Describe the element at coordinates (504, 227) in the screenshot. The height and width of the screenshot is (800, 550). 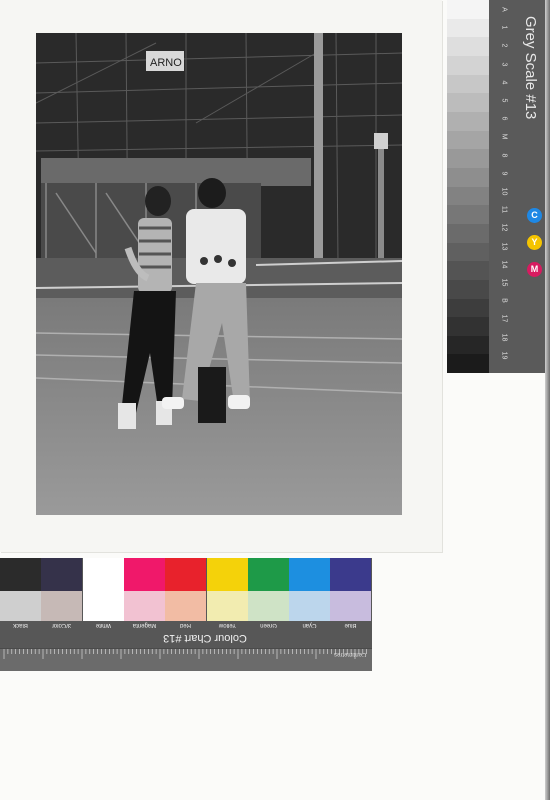
I see `grey-scale-number: 12` at that location.